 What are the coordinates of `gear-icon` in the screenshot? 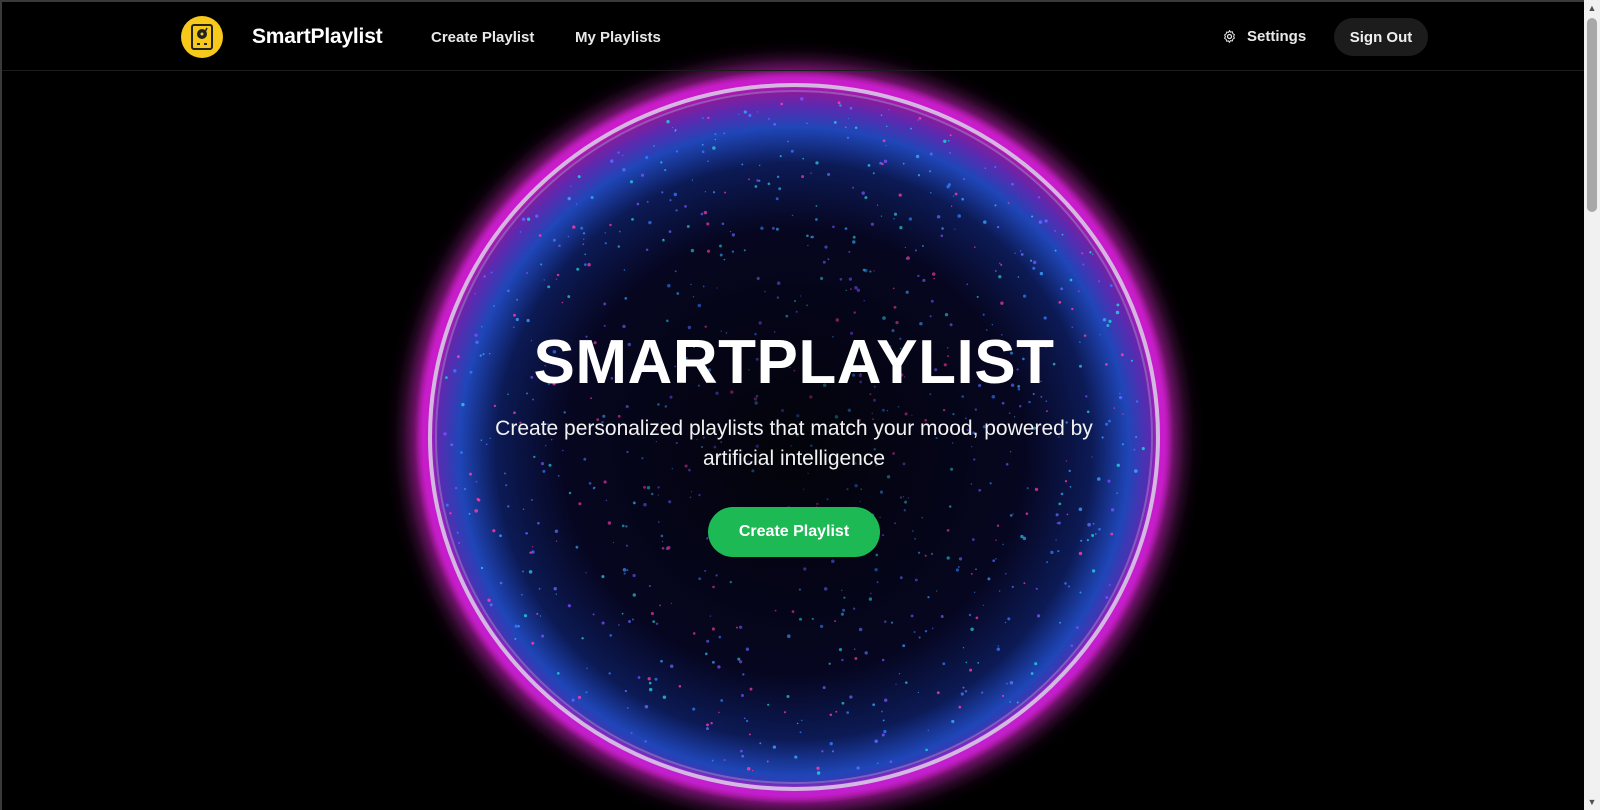 It's located at (1229, 36).